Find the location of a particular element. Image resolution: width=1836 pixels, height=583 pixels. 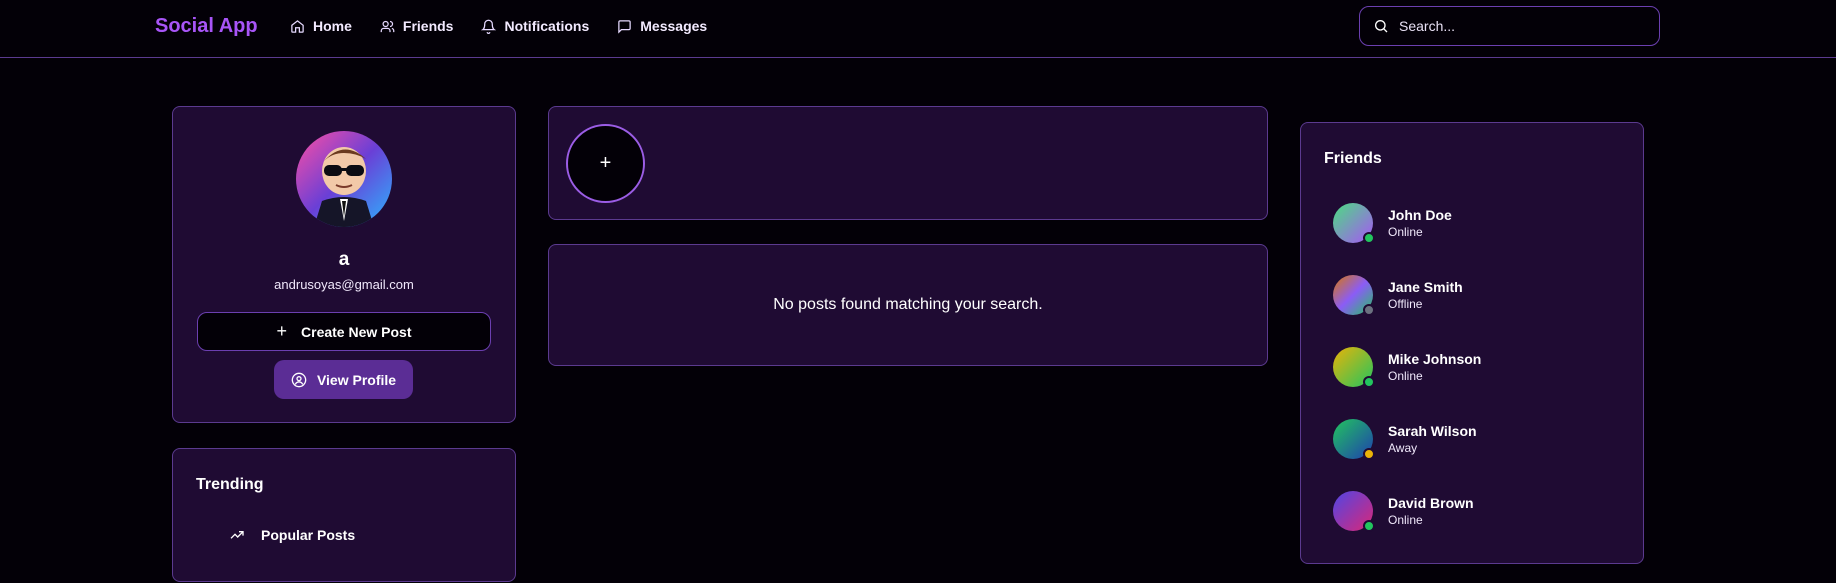

friend-item: David Brown Online is located at coordinates (1403, 511).